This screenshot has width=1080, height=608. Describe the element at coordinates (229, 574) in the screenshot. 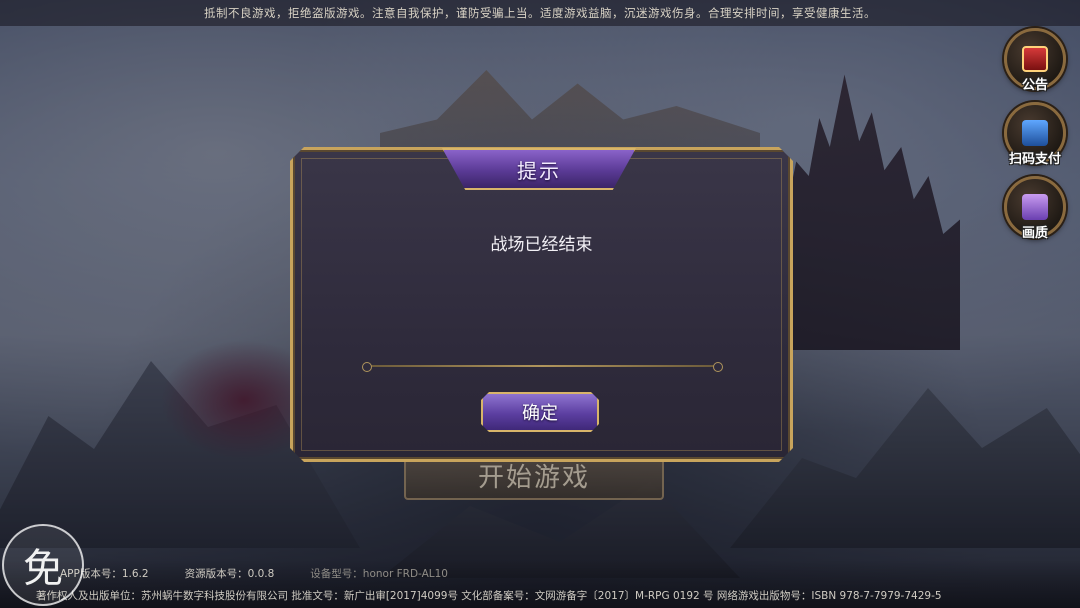

I see `resource-version: 资源版本号：0.0.8` at that location.